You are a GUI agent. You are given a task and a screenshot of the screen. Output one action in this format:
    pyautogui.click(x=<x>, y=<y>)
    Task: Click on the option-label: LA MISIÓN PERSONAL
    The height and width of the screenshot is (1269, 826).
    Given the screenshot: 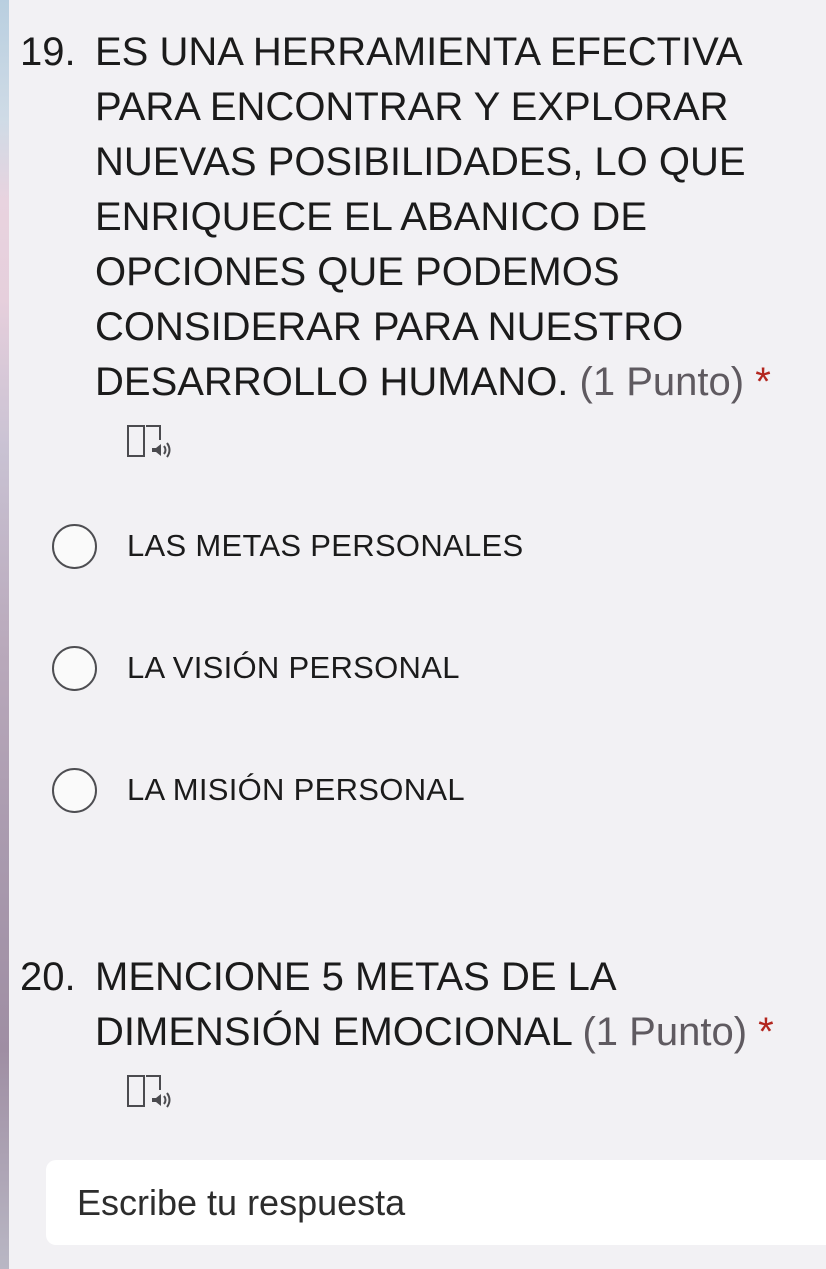 What is the action you would take?
    pyautogui.click(x=296, y=789)
    